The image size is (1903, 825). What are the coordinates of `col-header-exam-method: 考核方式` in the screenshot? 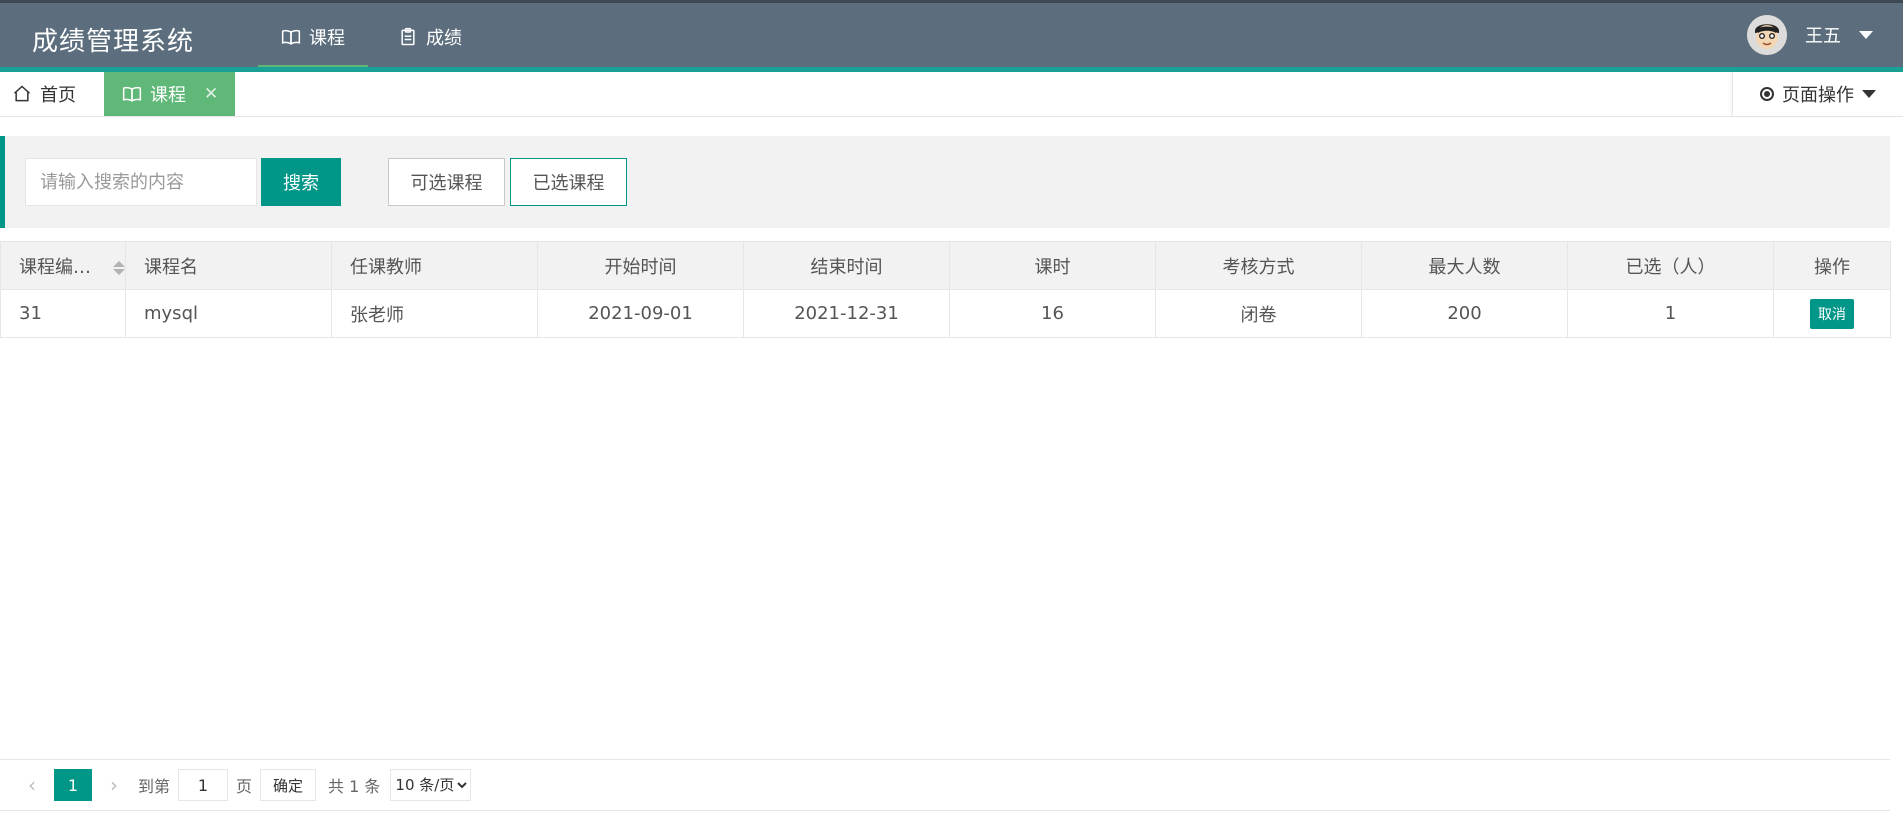 It's located at (1258, 265).